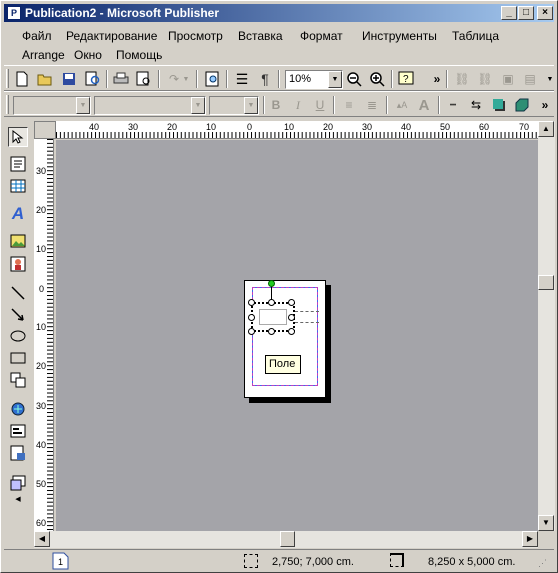 The width and height of the screenshot is (558, 573). Describe the element at coordinates (546, 282) in the screenshot. I see `vertical-scroll-thumb` at that location.